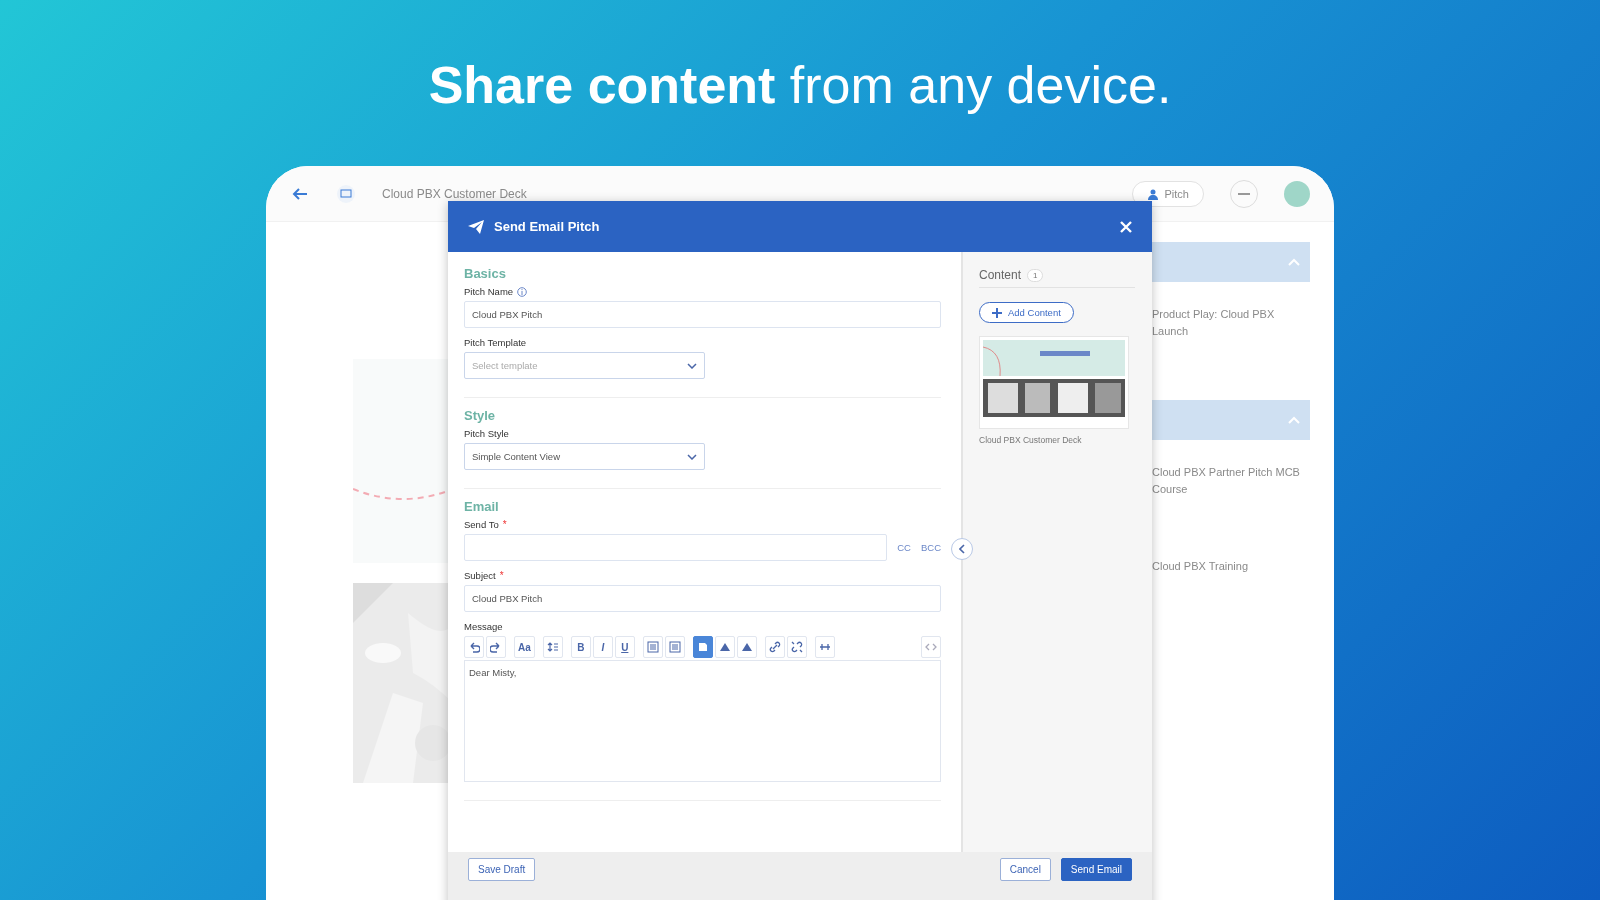 This screenshot has width=1600, height=900. I want to click on rule-button, so click(824, 647).